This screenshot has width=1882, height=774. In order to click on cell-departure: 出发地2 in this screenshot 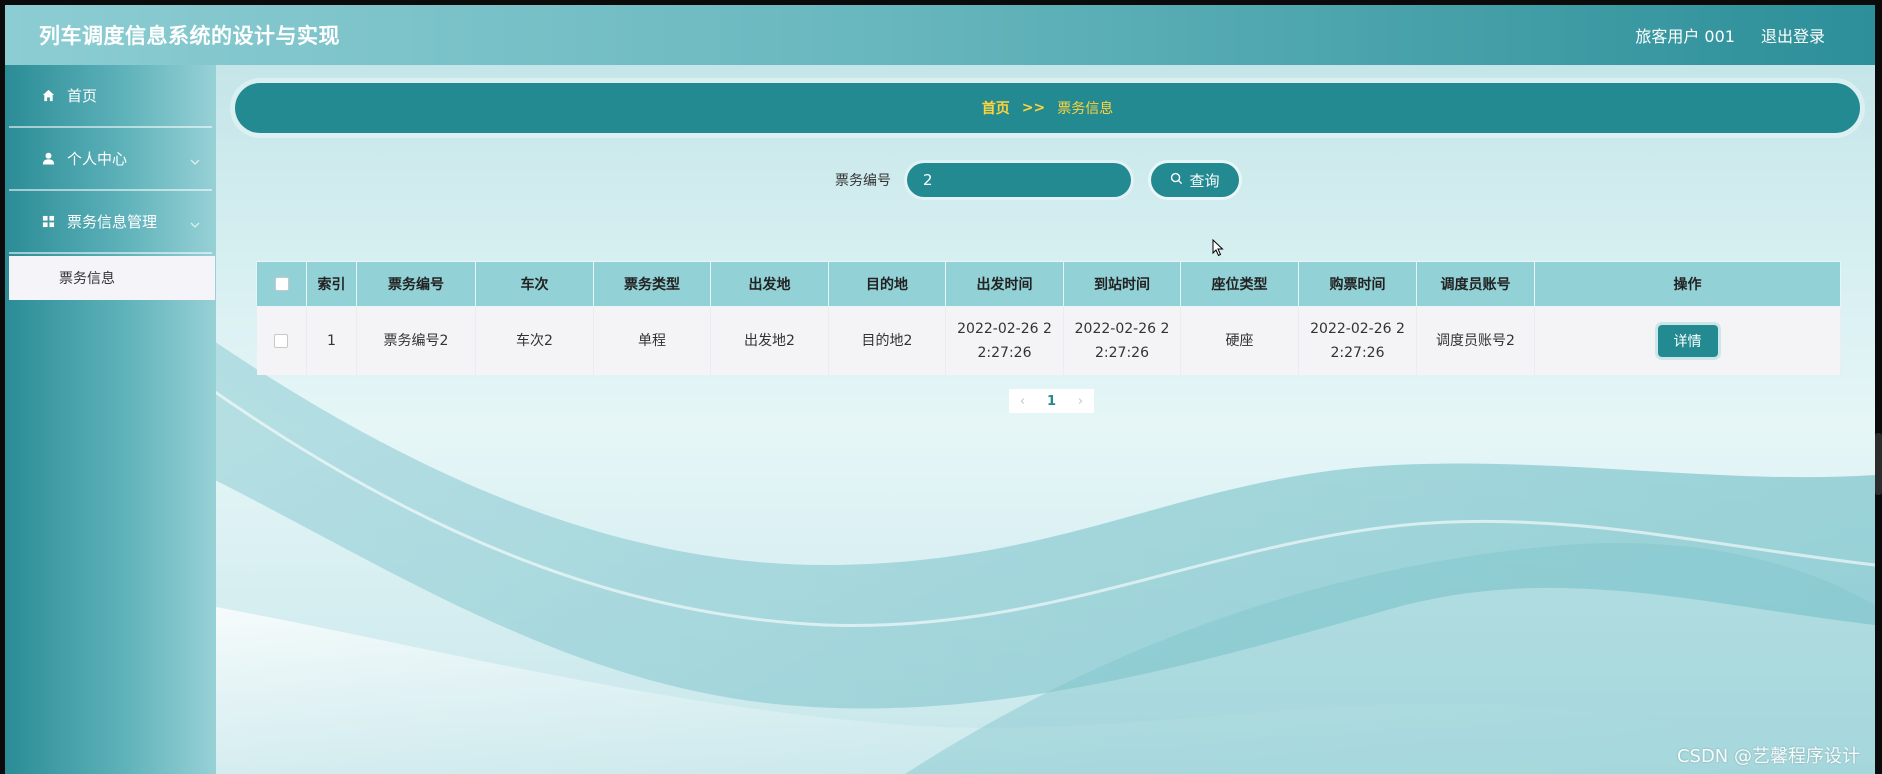, I will do `click(769, 340)`.